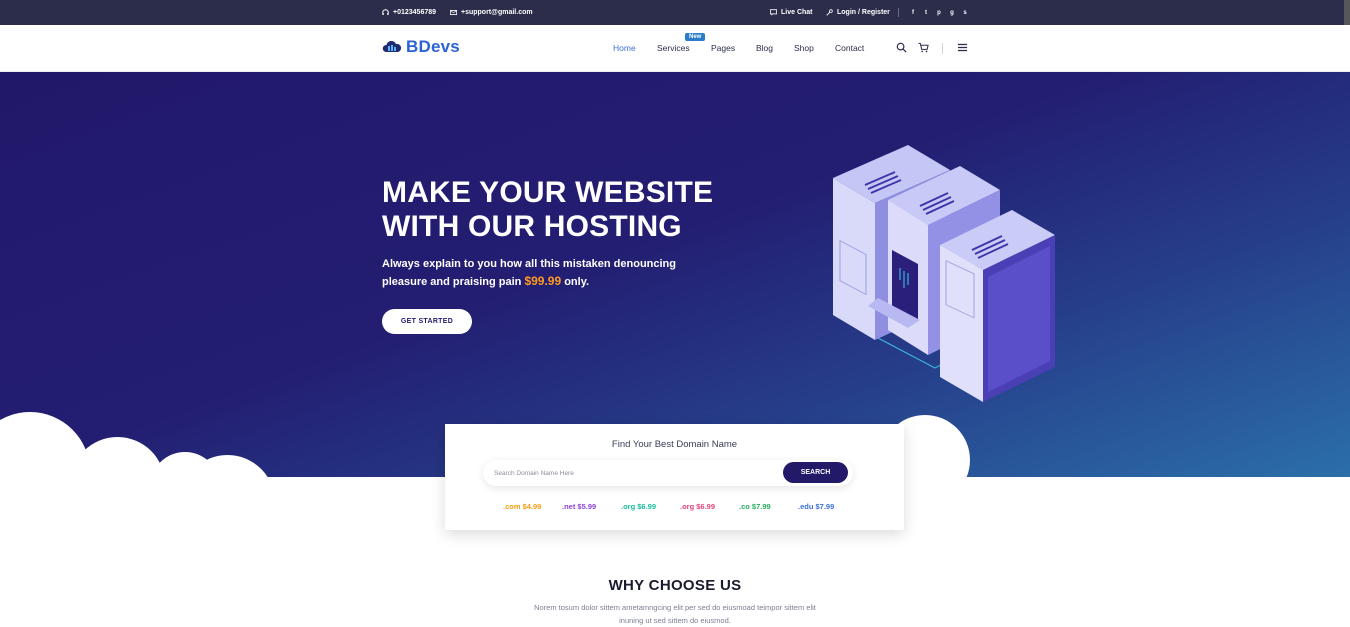 This screenshot has width=1350, height=627. I want to click on topbar-divider, so click(898, 12).